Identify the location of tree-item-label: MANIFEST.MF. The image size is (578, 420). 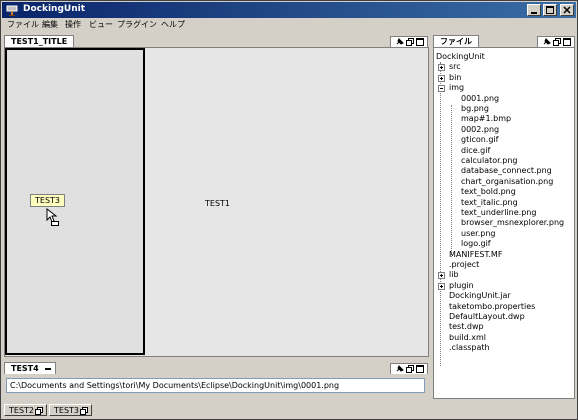
(476, 254).